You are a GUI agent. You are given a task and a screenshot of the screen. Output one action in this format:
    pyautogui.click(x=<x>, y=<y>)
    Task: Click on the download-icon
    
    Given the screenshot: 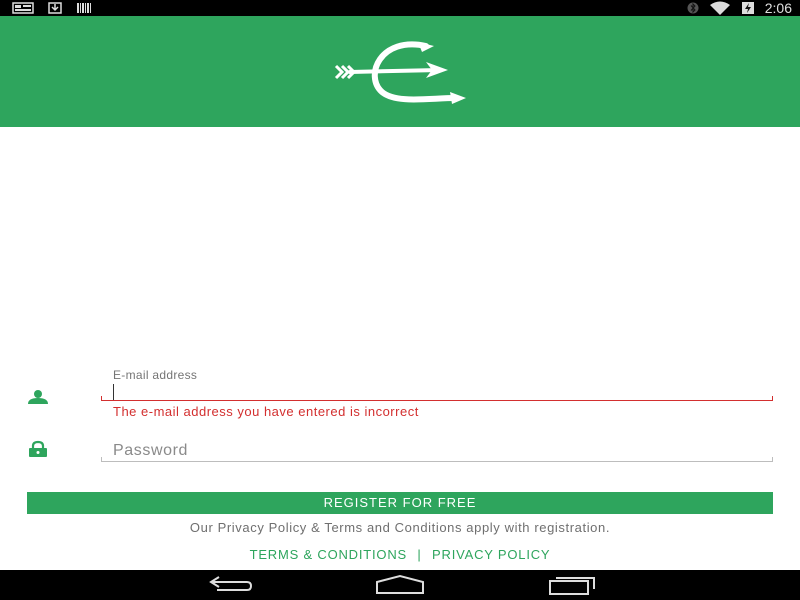 What is the action you would take?
    pyautogui.click(x=55, y=8)
    